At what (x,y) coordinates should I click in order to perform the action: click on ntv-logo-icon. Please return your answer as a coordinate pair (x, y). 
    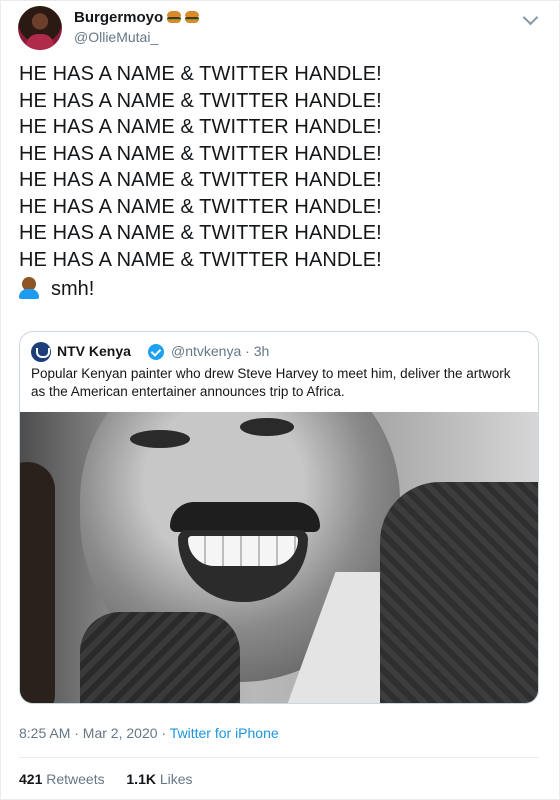
    Looking at the image, I should click on (41, 352).